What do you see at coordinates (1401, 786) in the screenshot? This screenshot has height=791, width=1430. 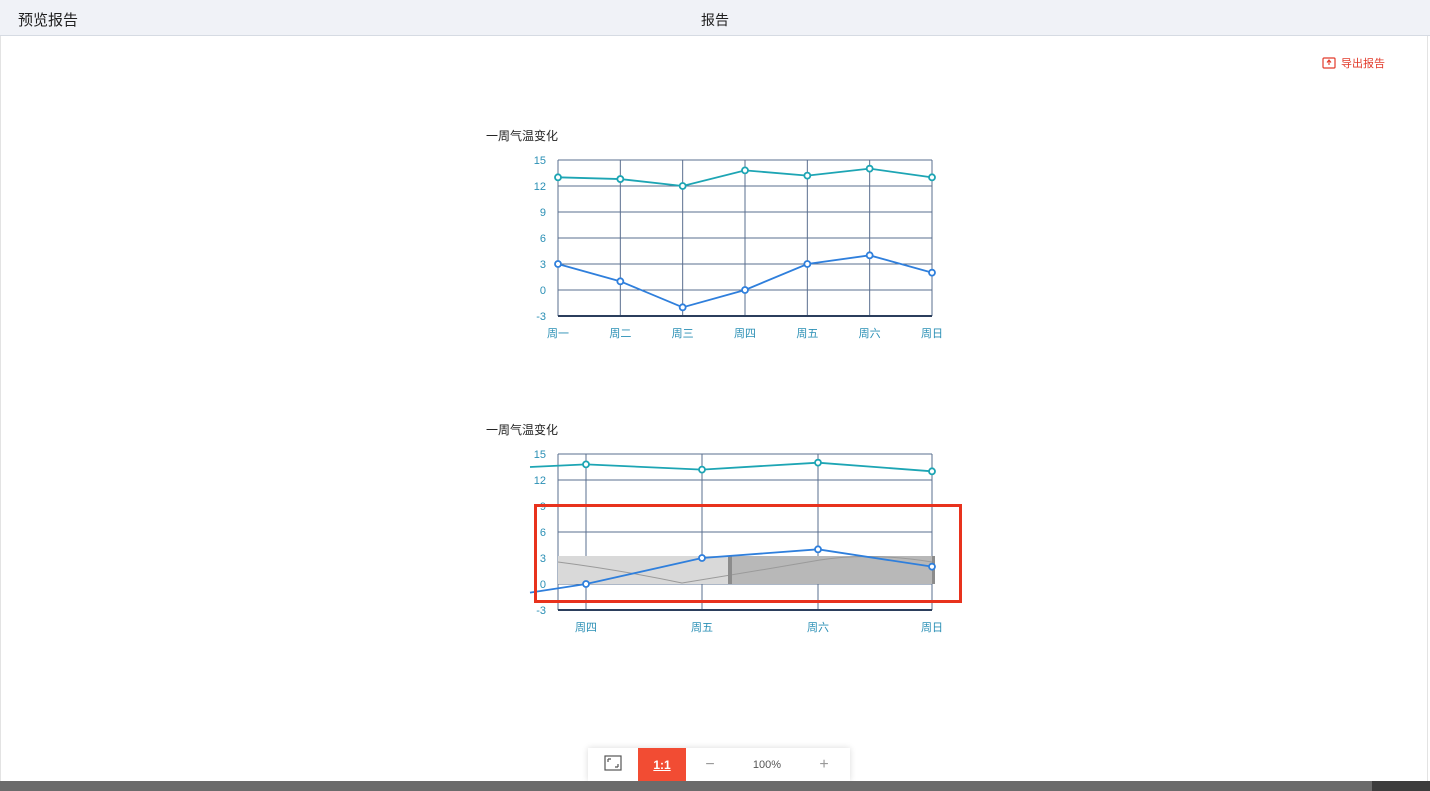 I see `scrollbar-end` at bounding box center [1401, 786].